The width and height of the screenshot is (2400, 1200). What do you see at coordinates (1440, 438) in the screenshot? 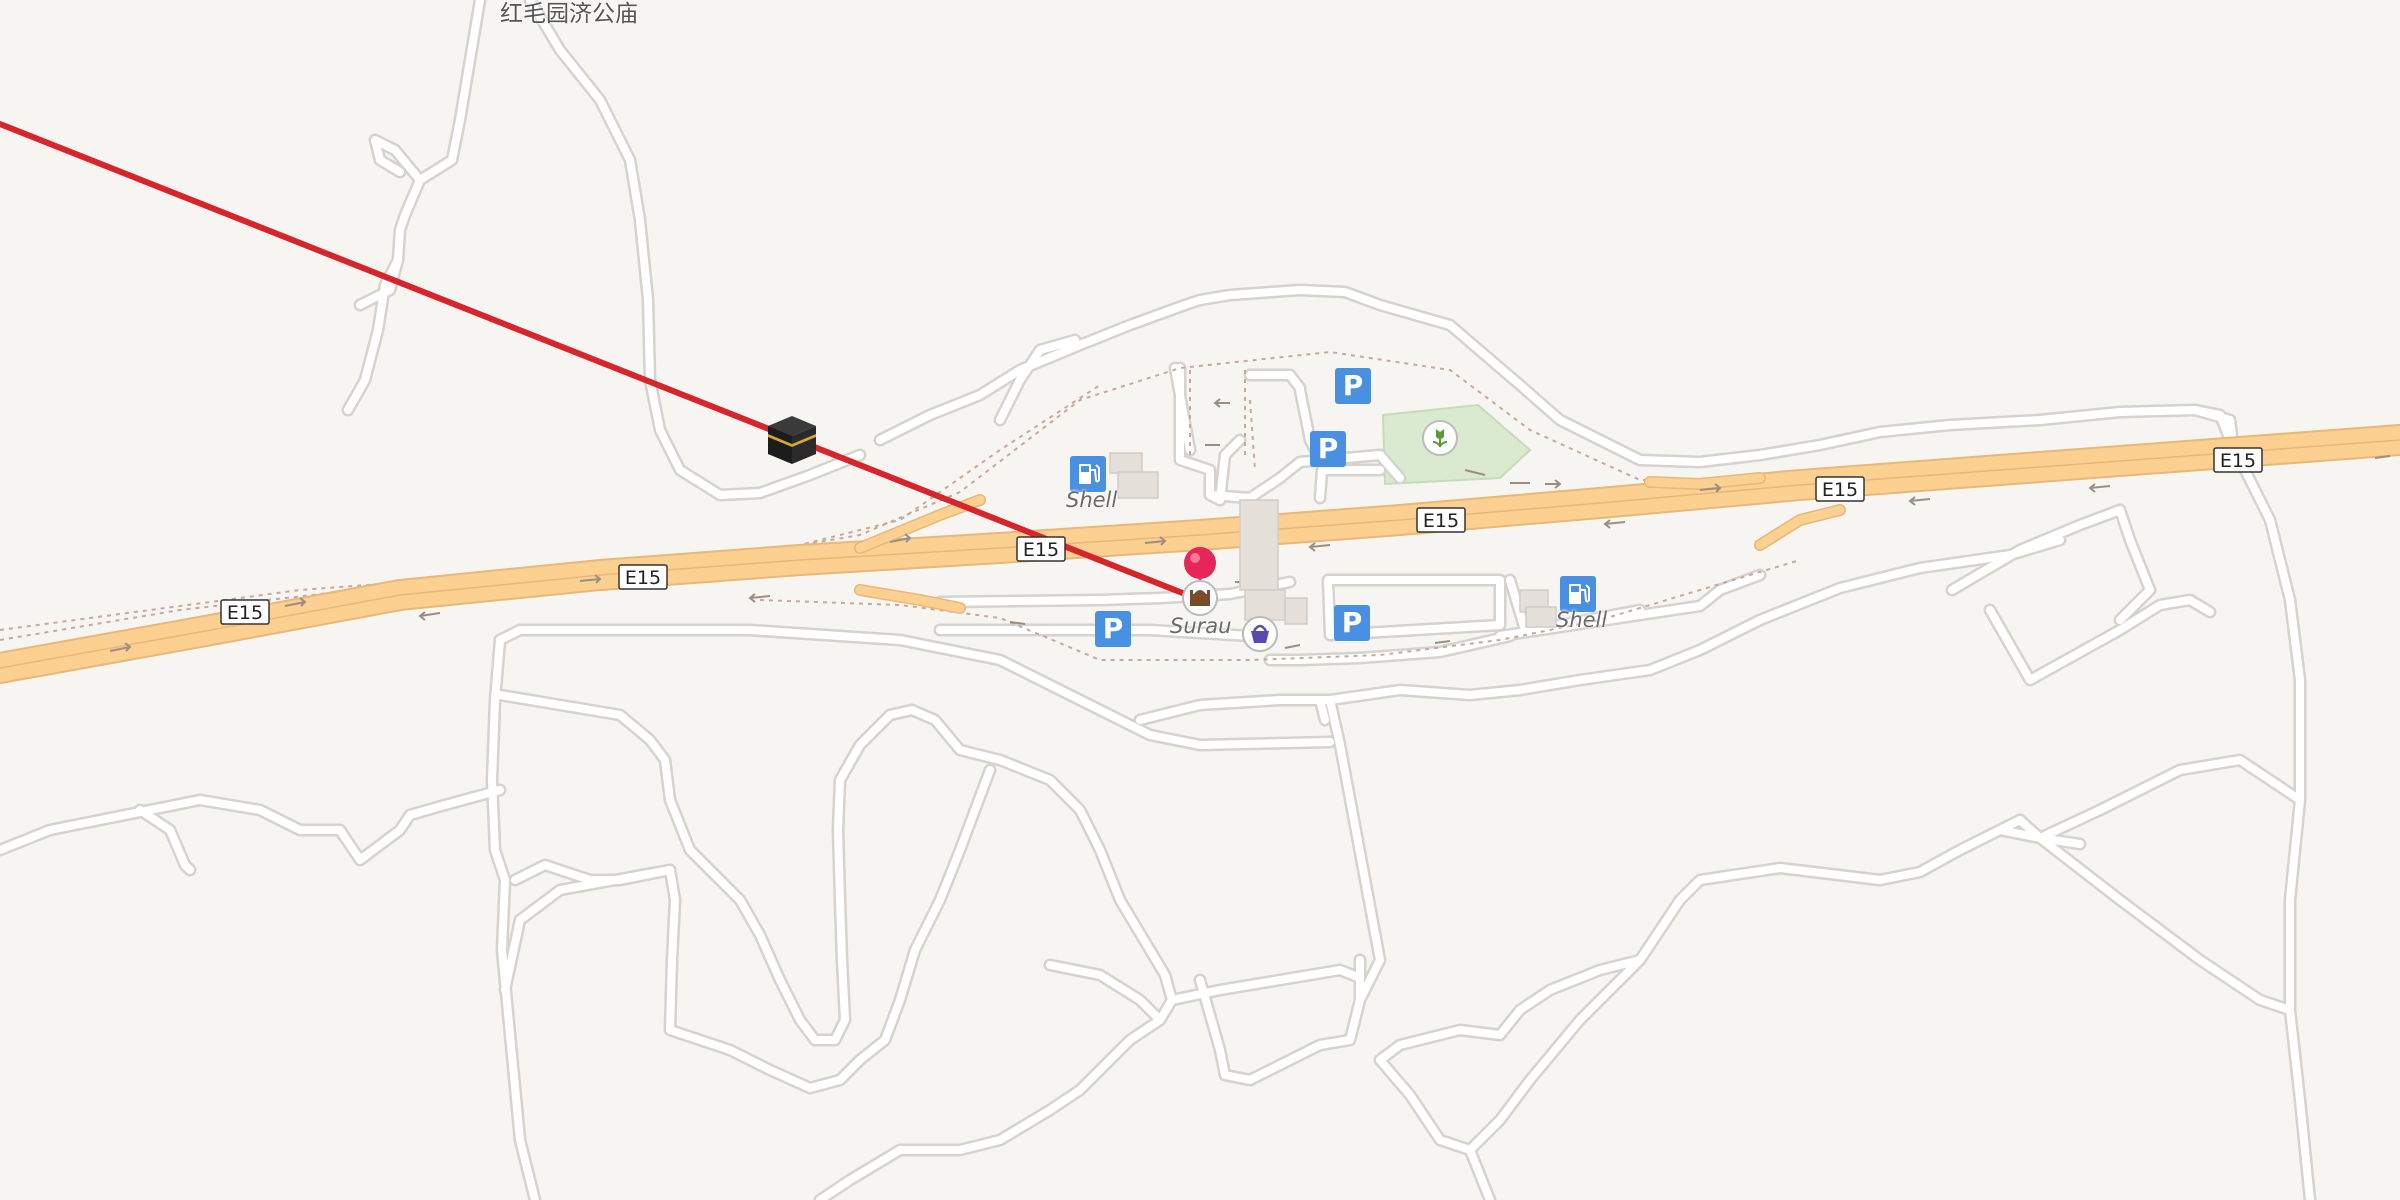
I see `park-tulip-icon` at bounding box center [1440, 438].